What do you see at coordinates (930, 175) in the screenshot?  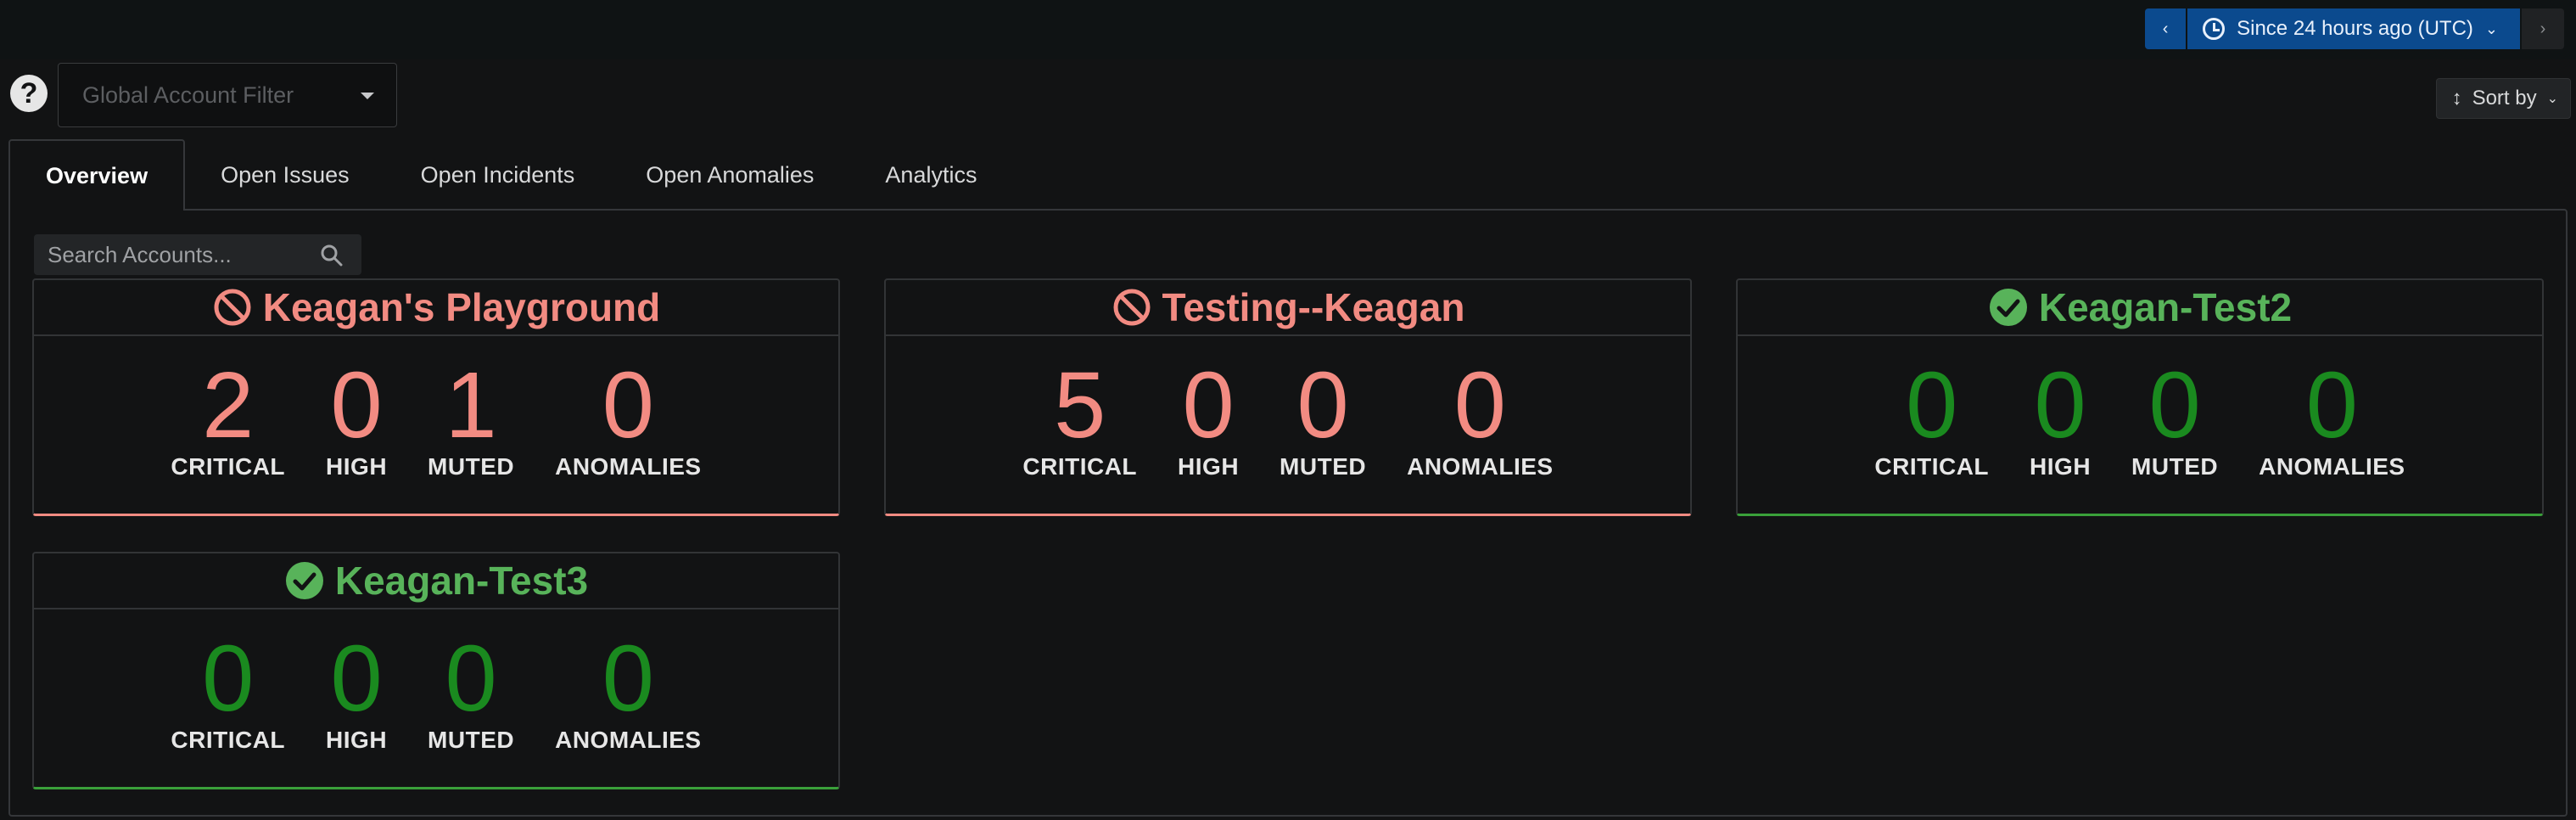 I see `tab-analytics: Analytics` at bounding box center [930, 175].